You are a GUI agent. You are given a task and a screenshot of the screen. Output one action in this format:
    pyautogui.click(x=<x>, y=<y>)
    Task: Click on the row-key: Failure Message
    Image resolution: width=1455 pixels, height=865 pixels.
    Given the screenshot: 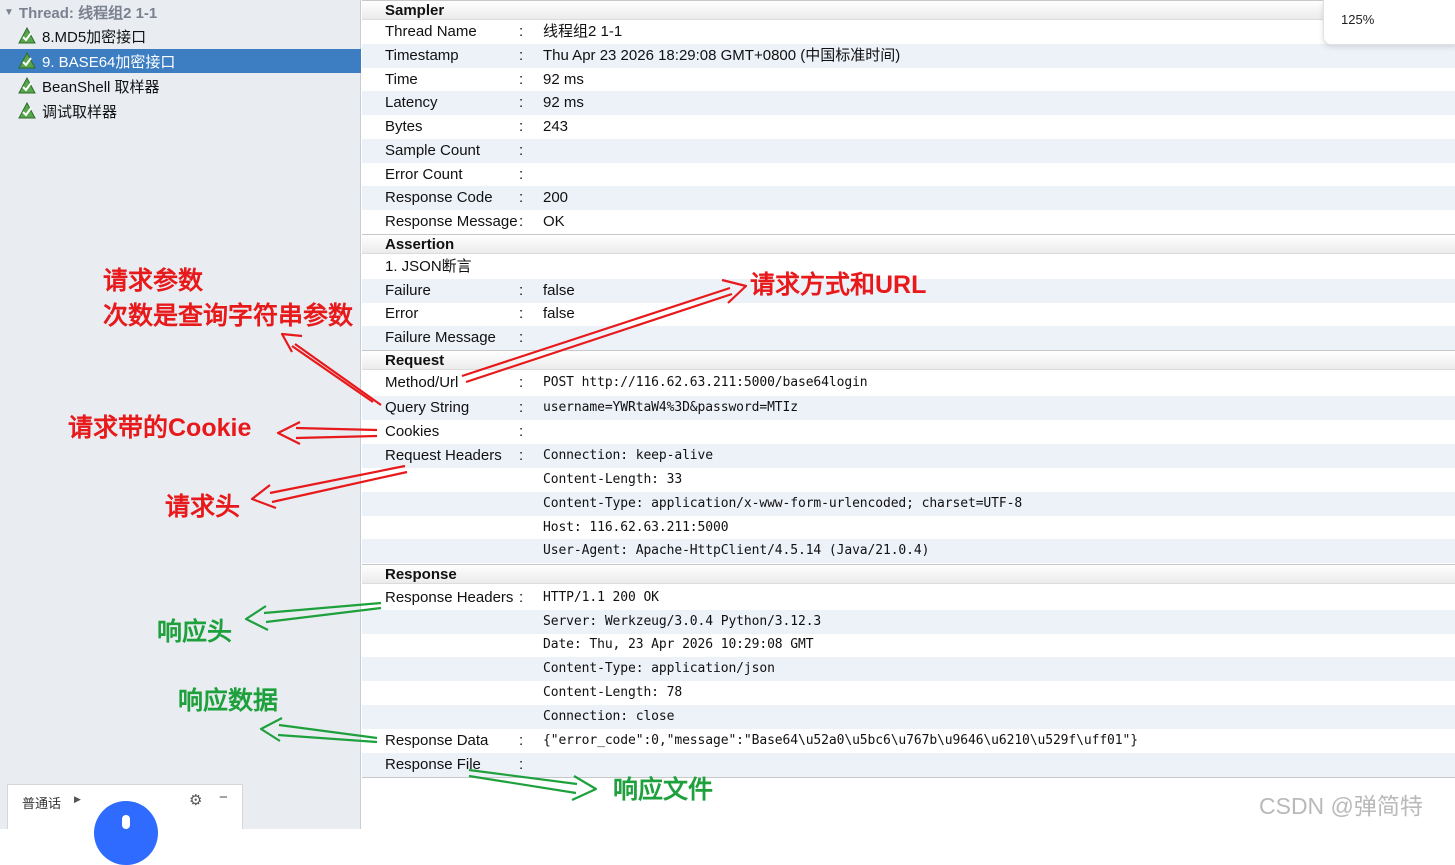 What is the action you would take?
    pyautogui.click(x=440, y=337)
    